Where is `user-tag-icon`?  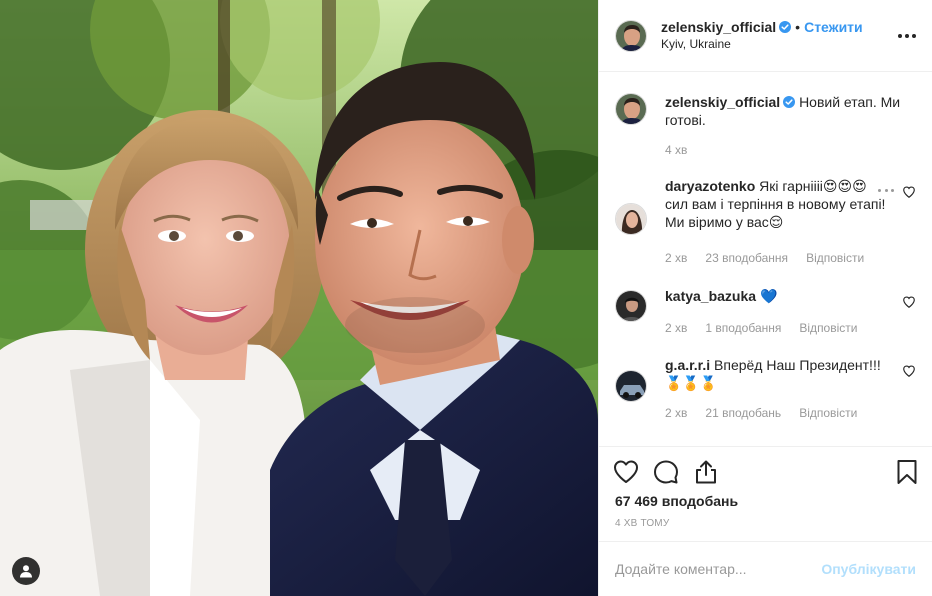
user-tag-icon is located at coordinates (26, 571).